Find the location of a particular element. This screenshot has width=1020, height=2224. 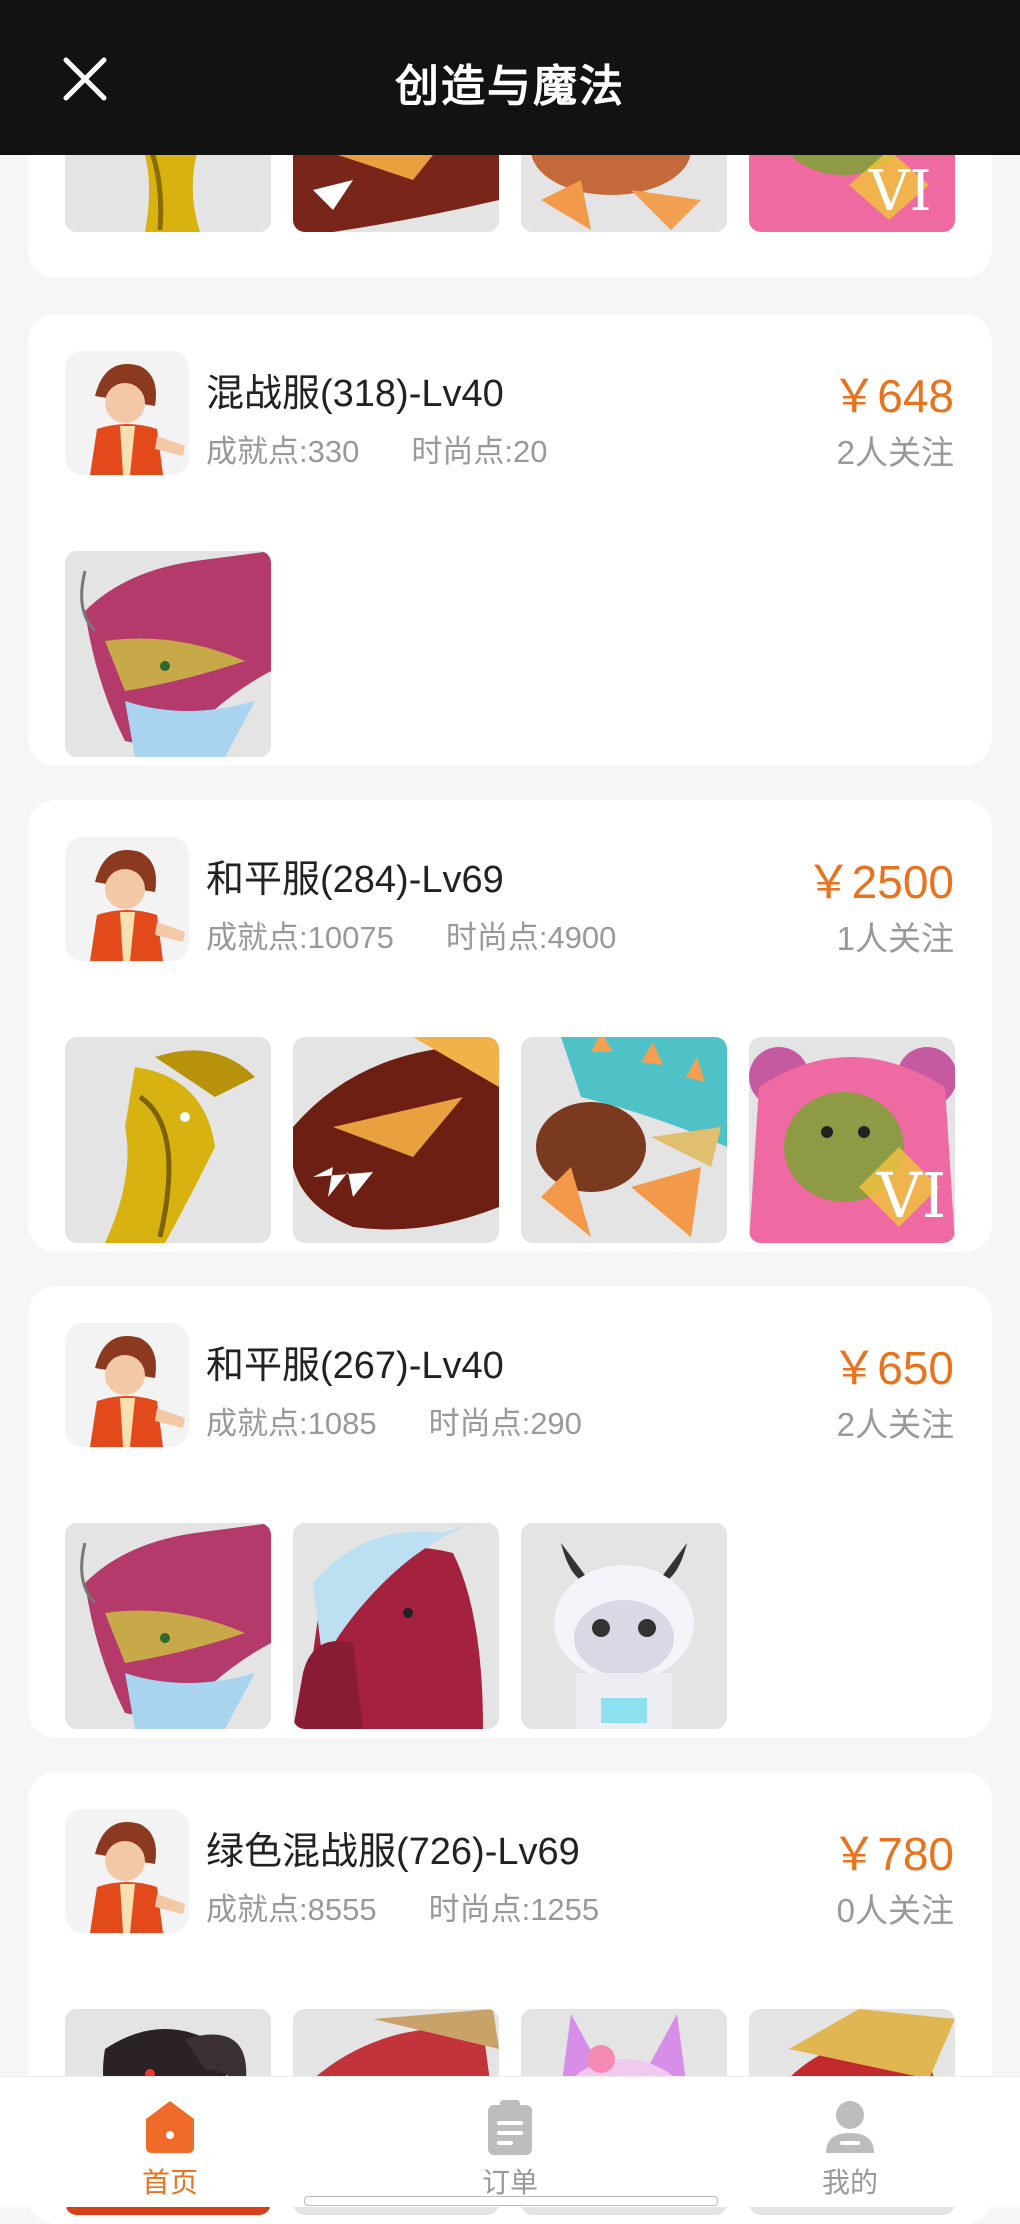

tab-home: 首页 is located at coordinates (170, 2142).